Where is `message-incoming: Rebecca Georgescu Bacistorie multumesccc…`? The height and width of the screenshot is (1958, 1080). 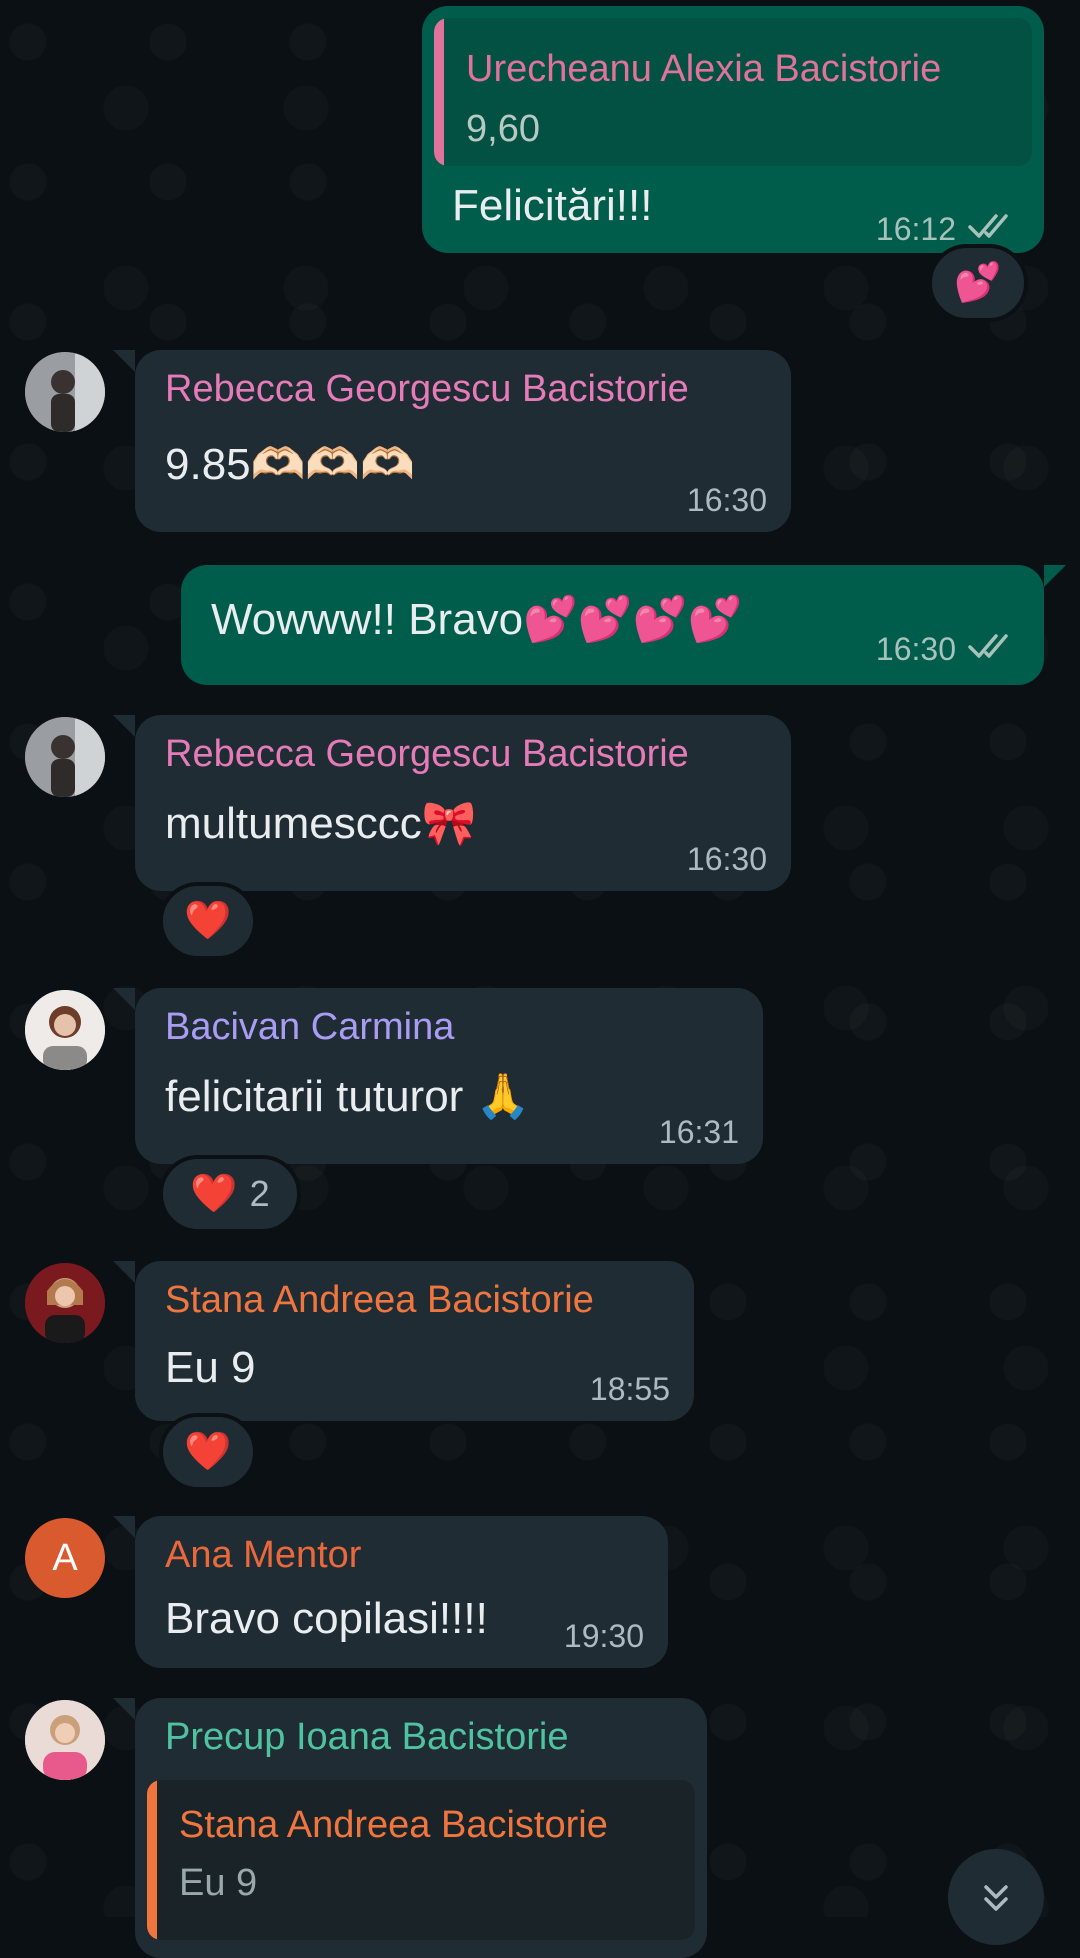 message-incoming: Rebecca Georgescu Bacistorie multumesccc… is located at coordinates (452, 803).